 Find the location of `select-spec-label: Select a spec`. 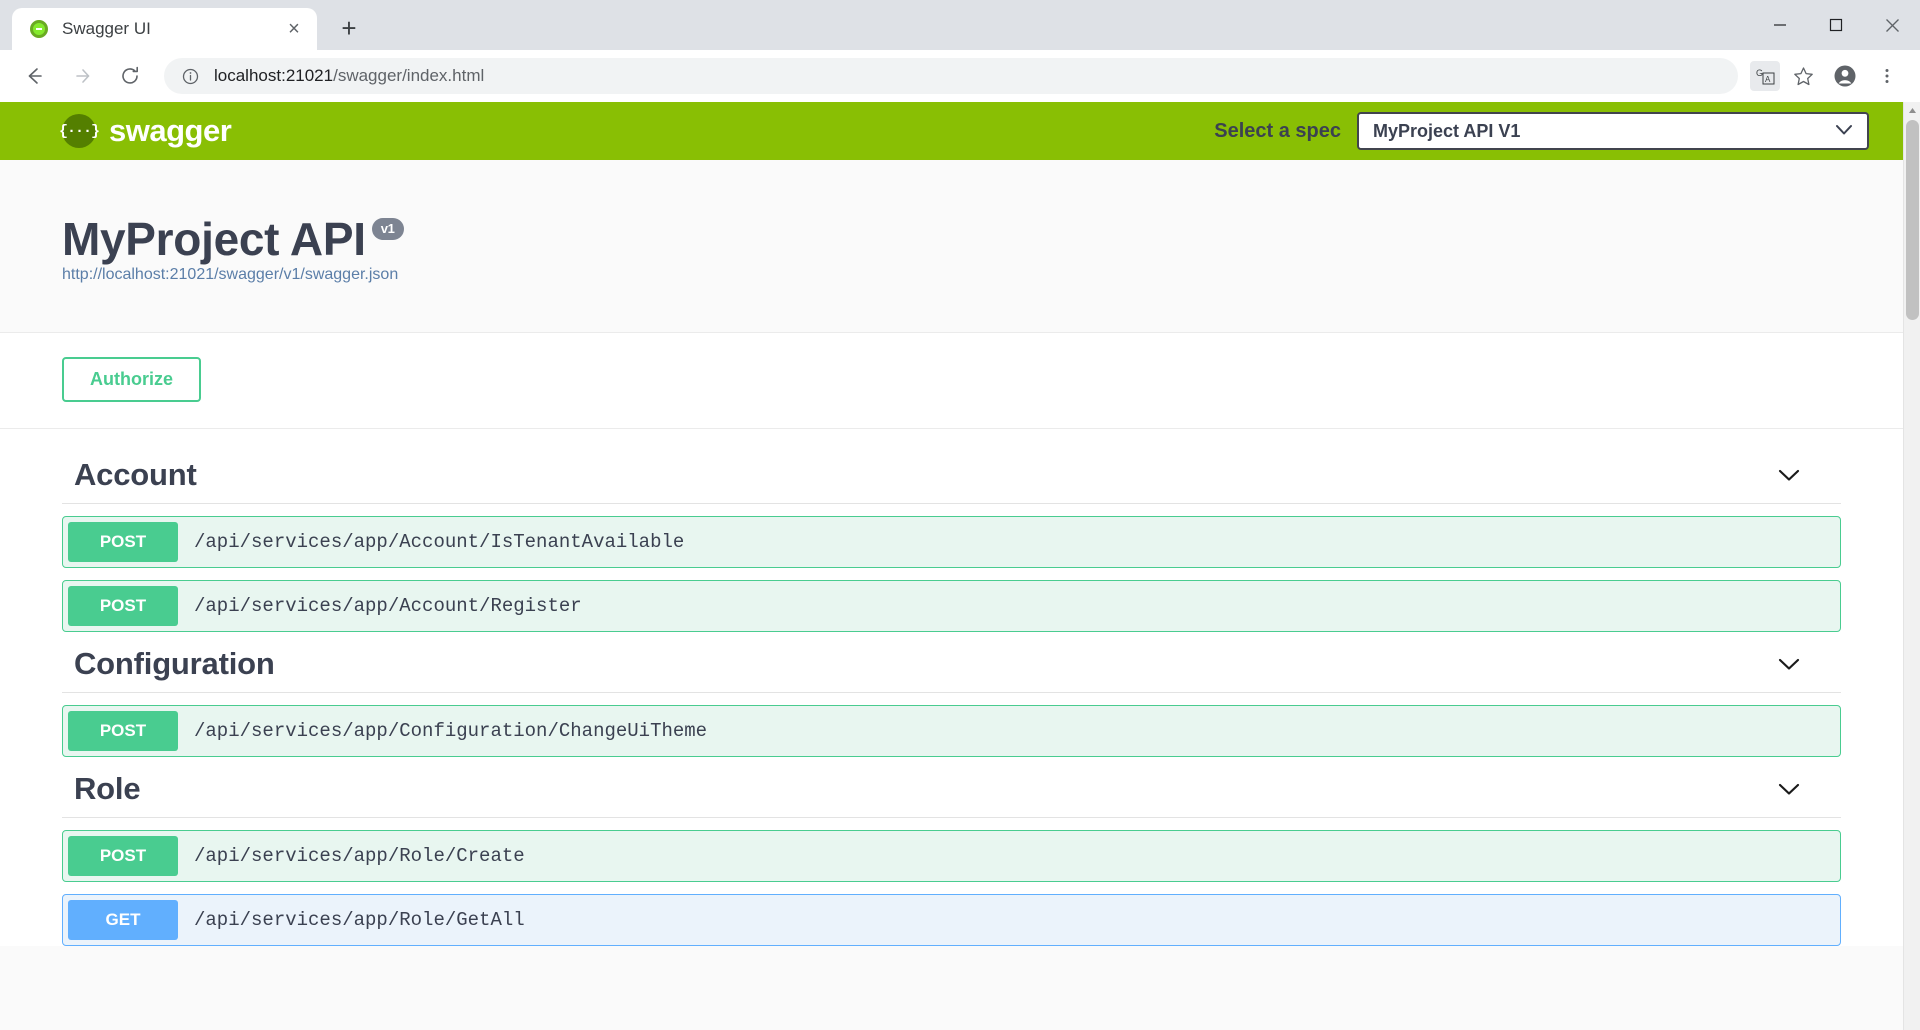

select-spec-label: Select a spec is located at coordinates (1277, 130).